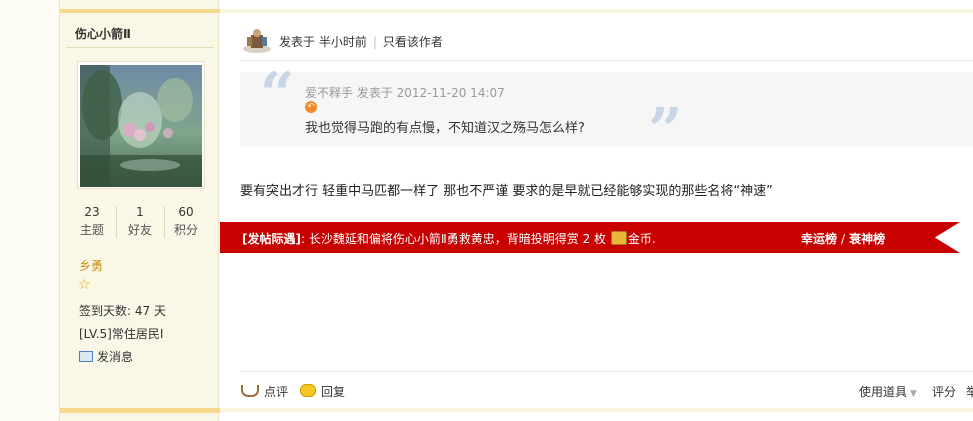  Describe the element at coordinates (333, 392) in the screenshot. I see `reply-label: 回复` at that location.